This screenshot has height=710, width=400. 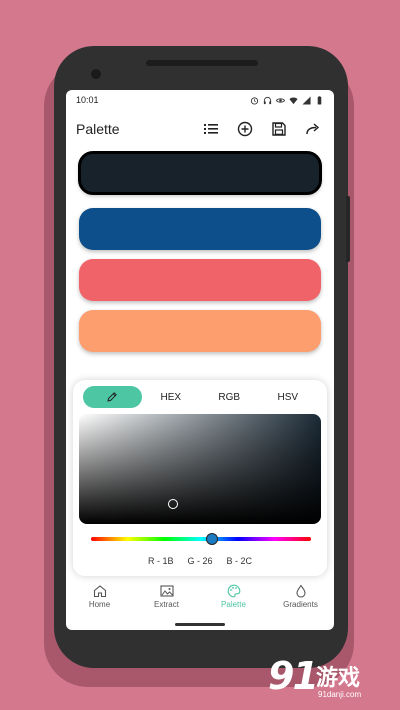 I want to click on tab-eyedropper, so click(x=112, y=397).